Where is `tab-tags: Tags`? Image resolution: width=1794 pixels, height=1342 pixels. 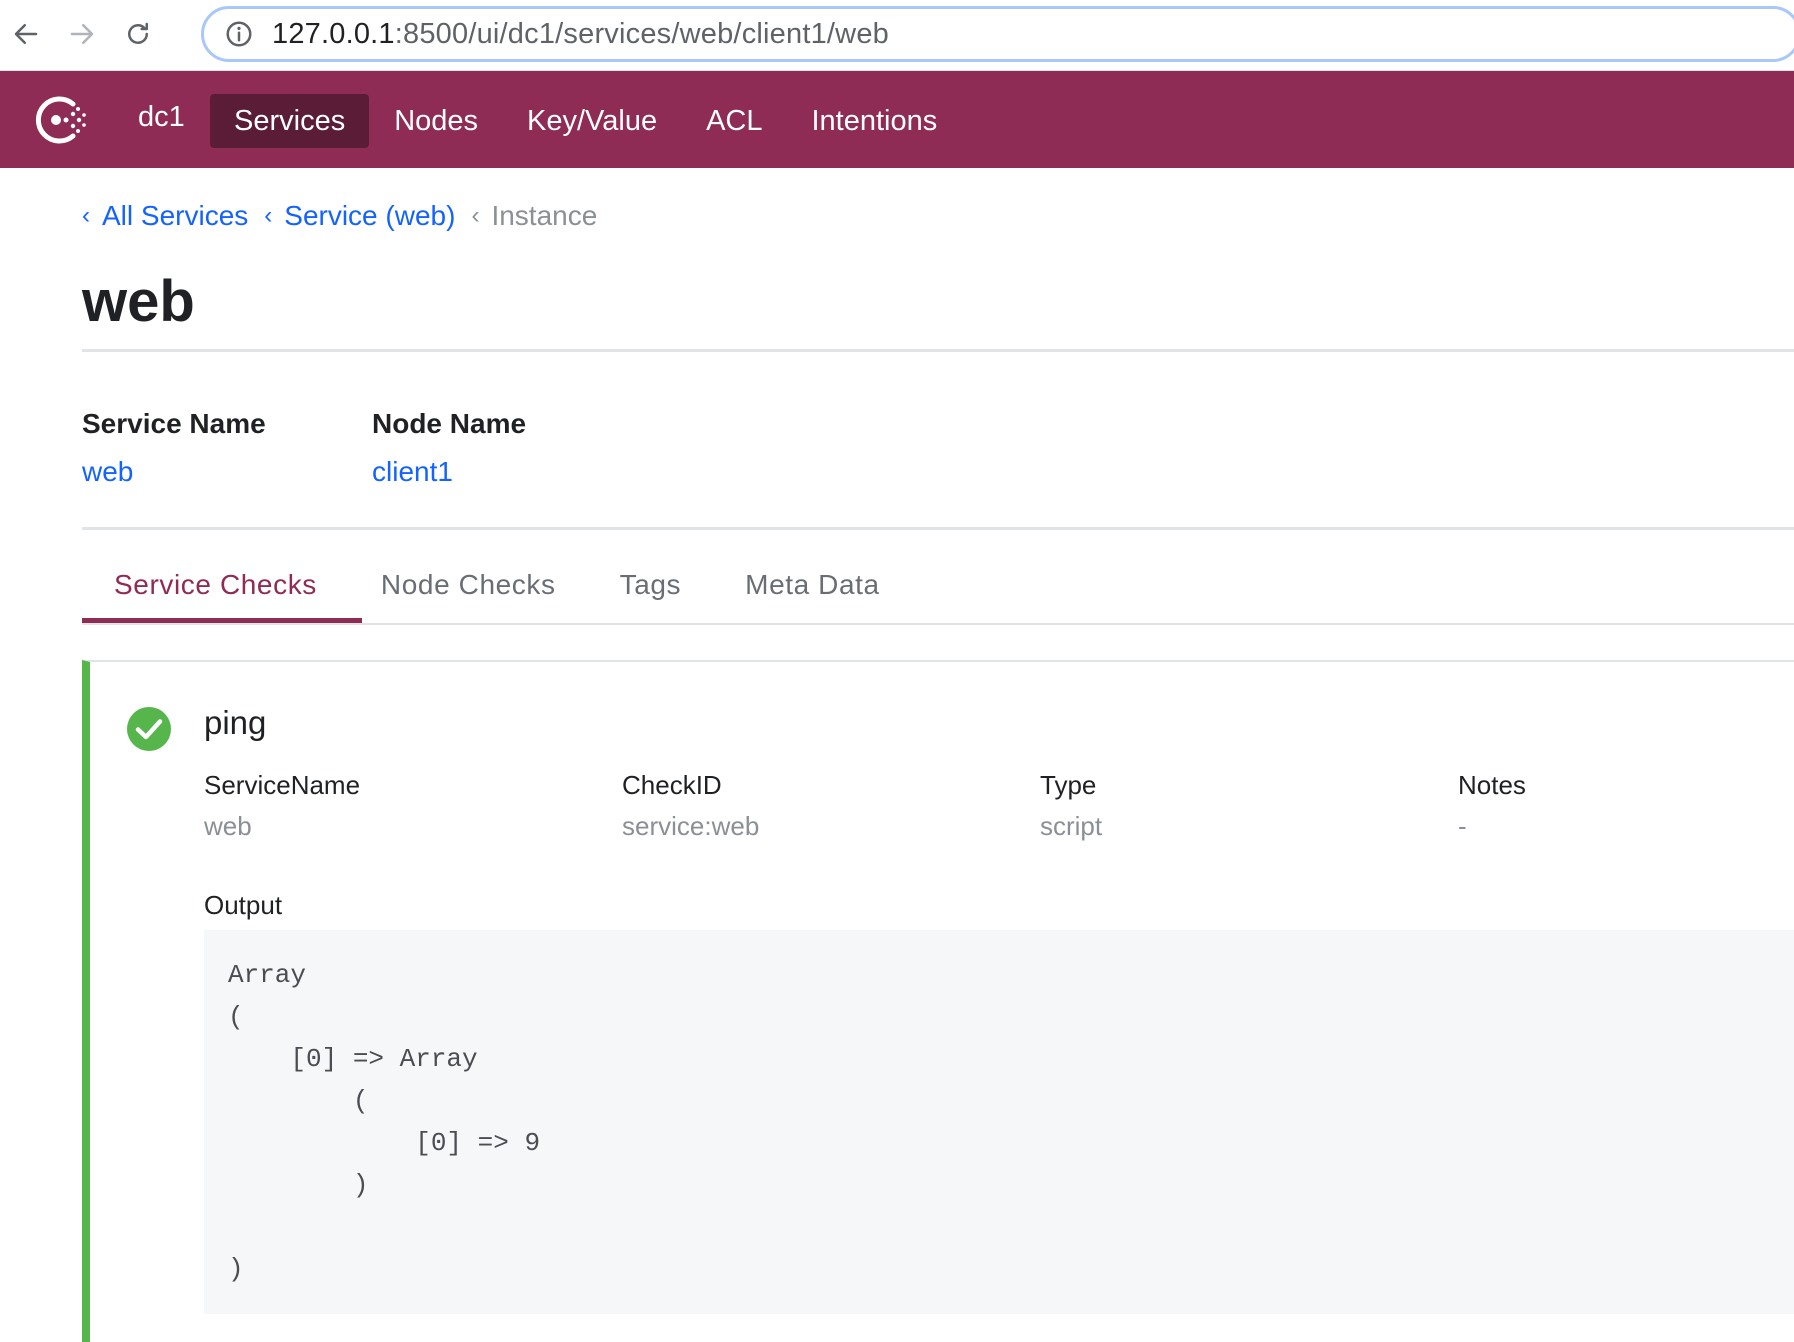 tab-tags: Tags is located at coordinates (651, 585).